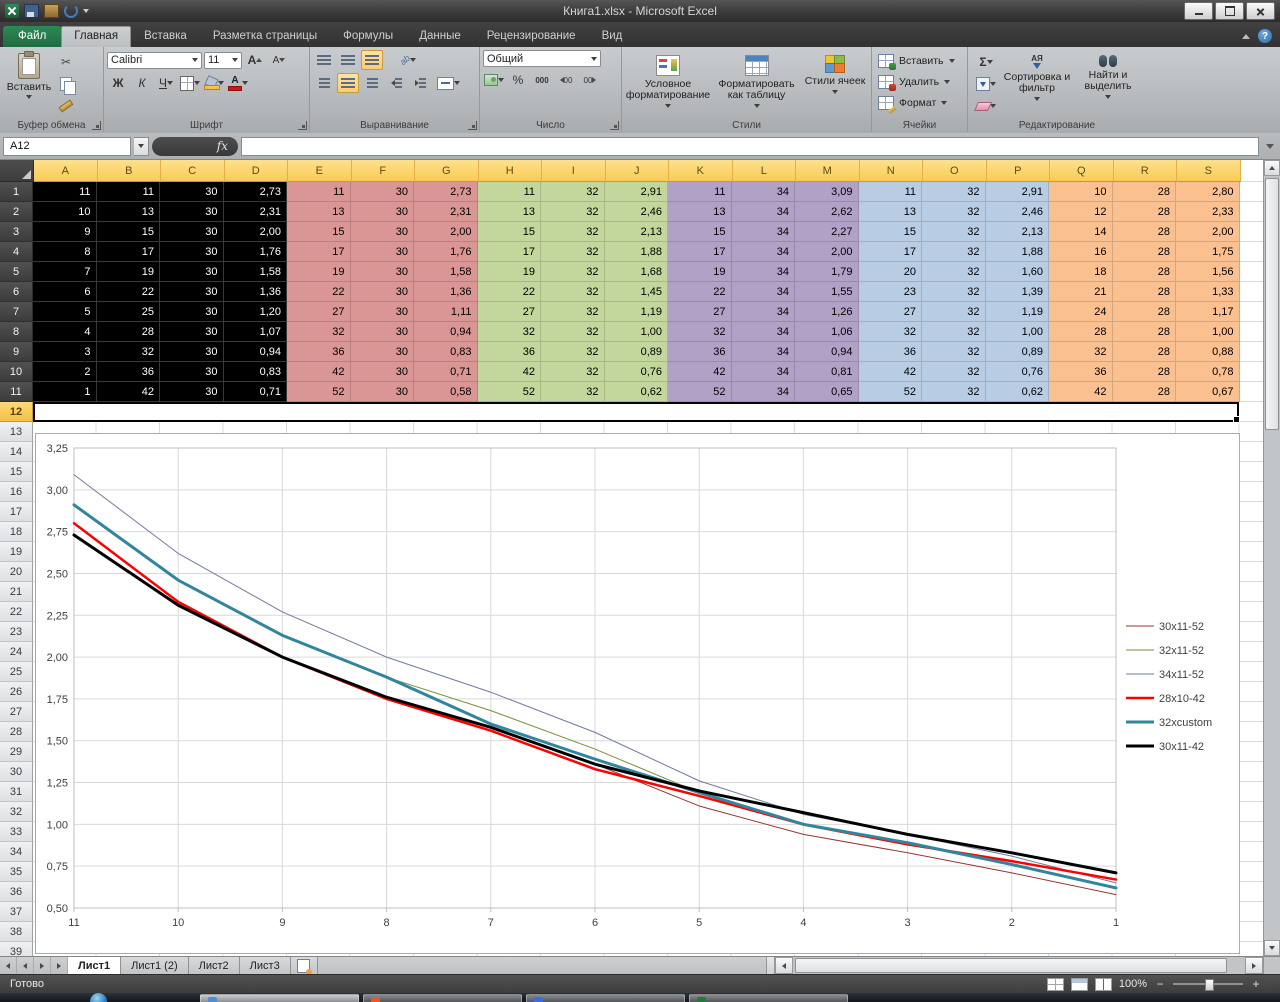  I want to click on accounting-format-button, so click(494, 80).